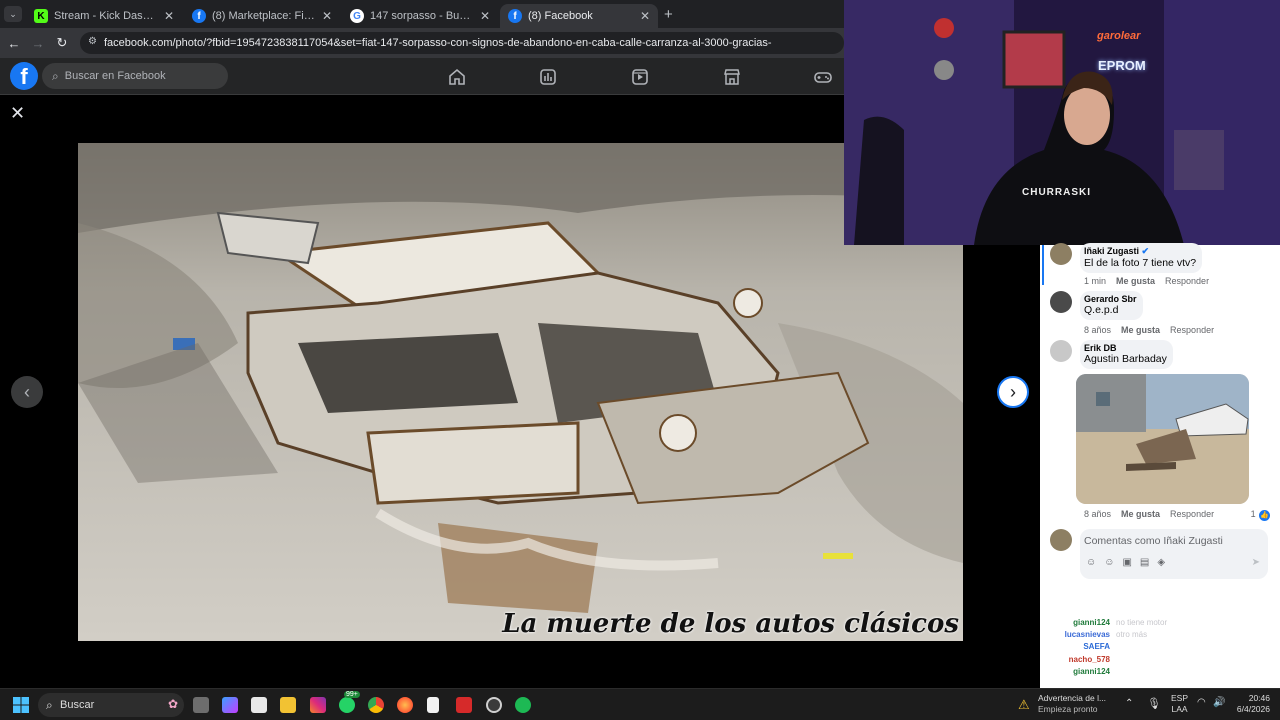  Describe the element at coordinates (104, 16) in the screenshot. I see `tab-kick-dashboard: K Stream - Kick Dashboard ✕` at that location.